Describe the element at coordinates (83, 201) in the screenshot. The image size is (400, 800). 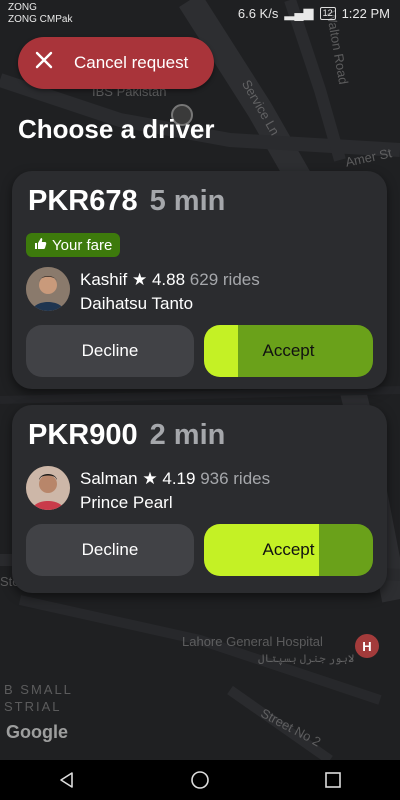
I see `offer-price: PKR678` at that location.